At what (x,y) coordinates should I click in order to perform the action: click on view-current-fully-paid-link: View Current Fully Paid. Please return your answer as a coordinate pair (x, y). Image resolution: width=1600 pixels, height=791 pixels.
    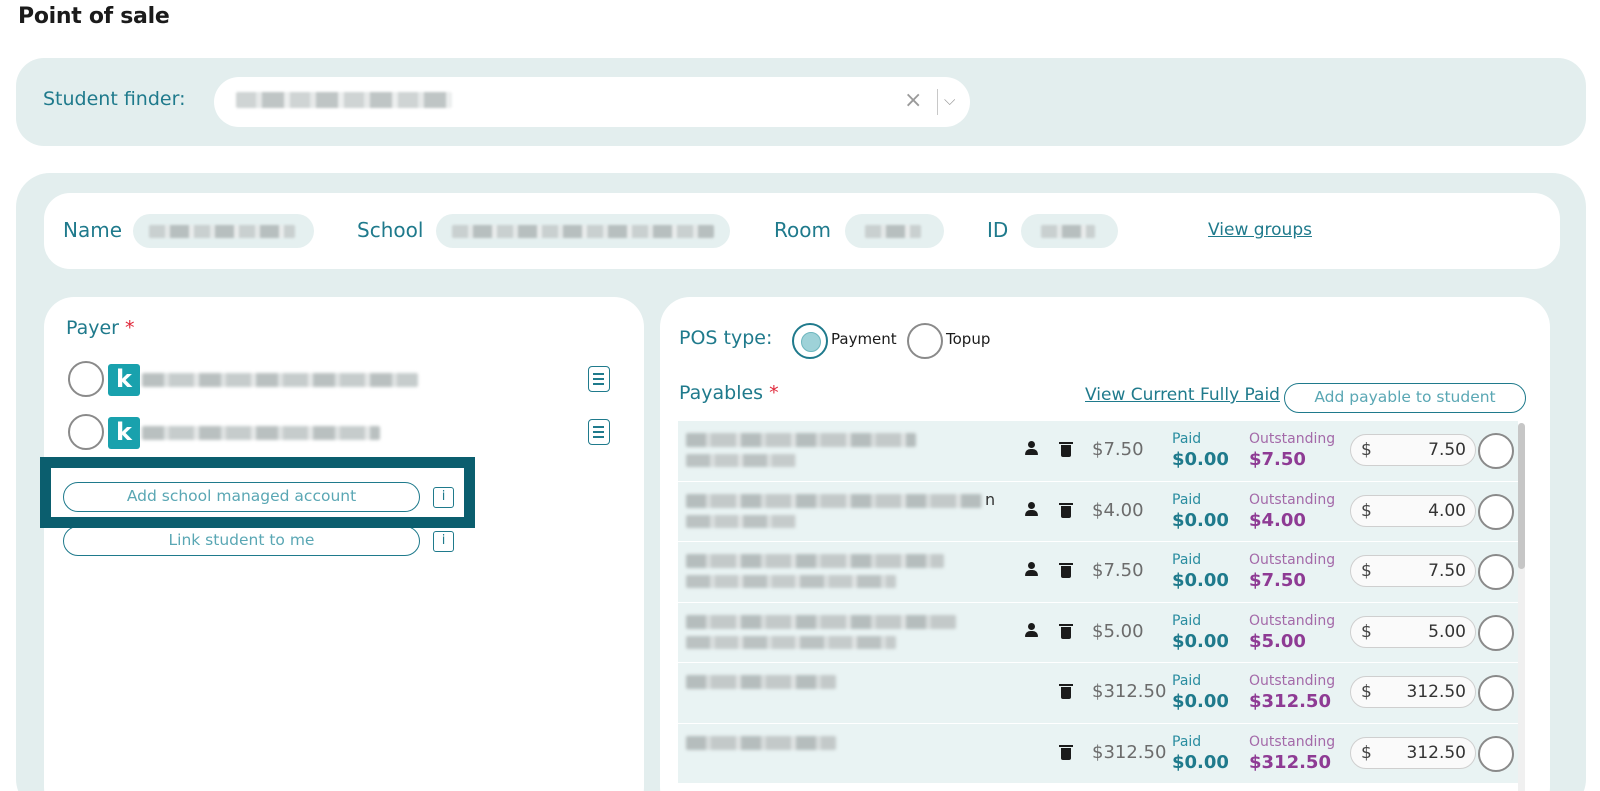
    Looking at the image, I should click on (1182, 395).